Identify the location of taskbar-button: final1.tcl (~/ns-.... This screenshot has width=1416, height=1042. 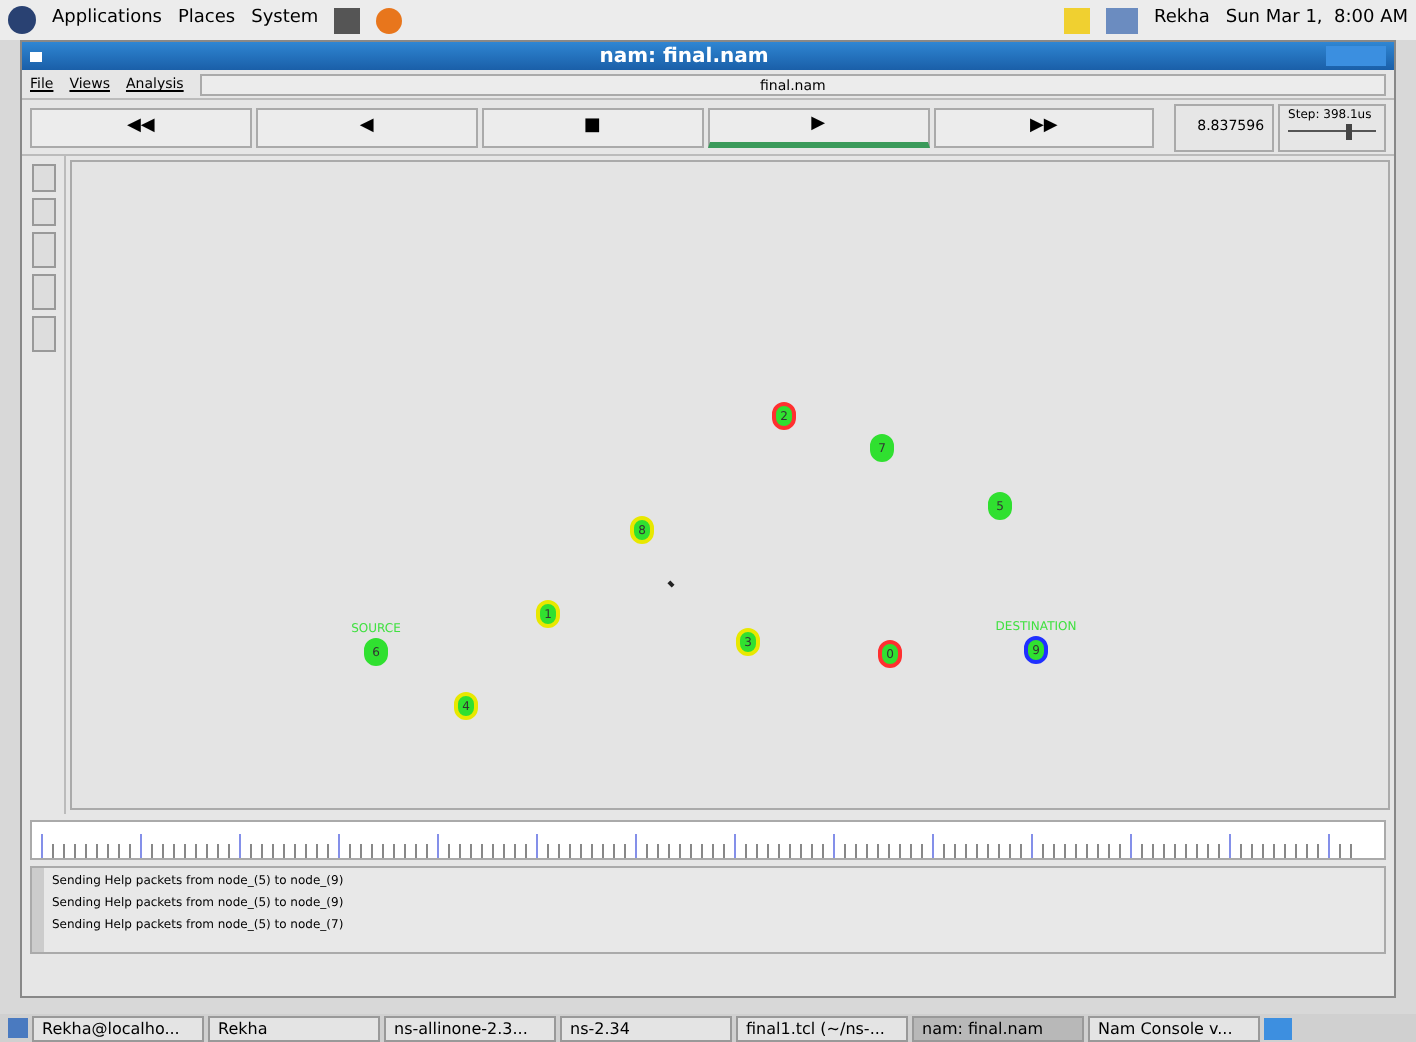
(822, 1028).